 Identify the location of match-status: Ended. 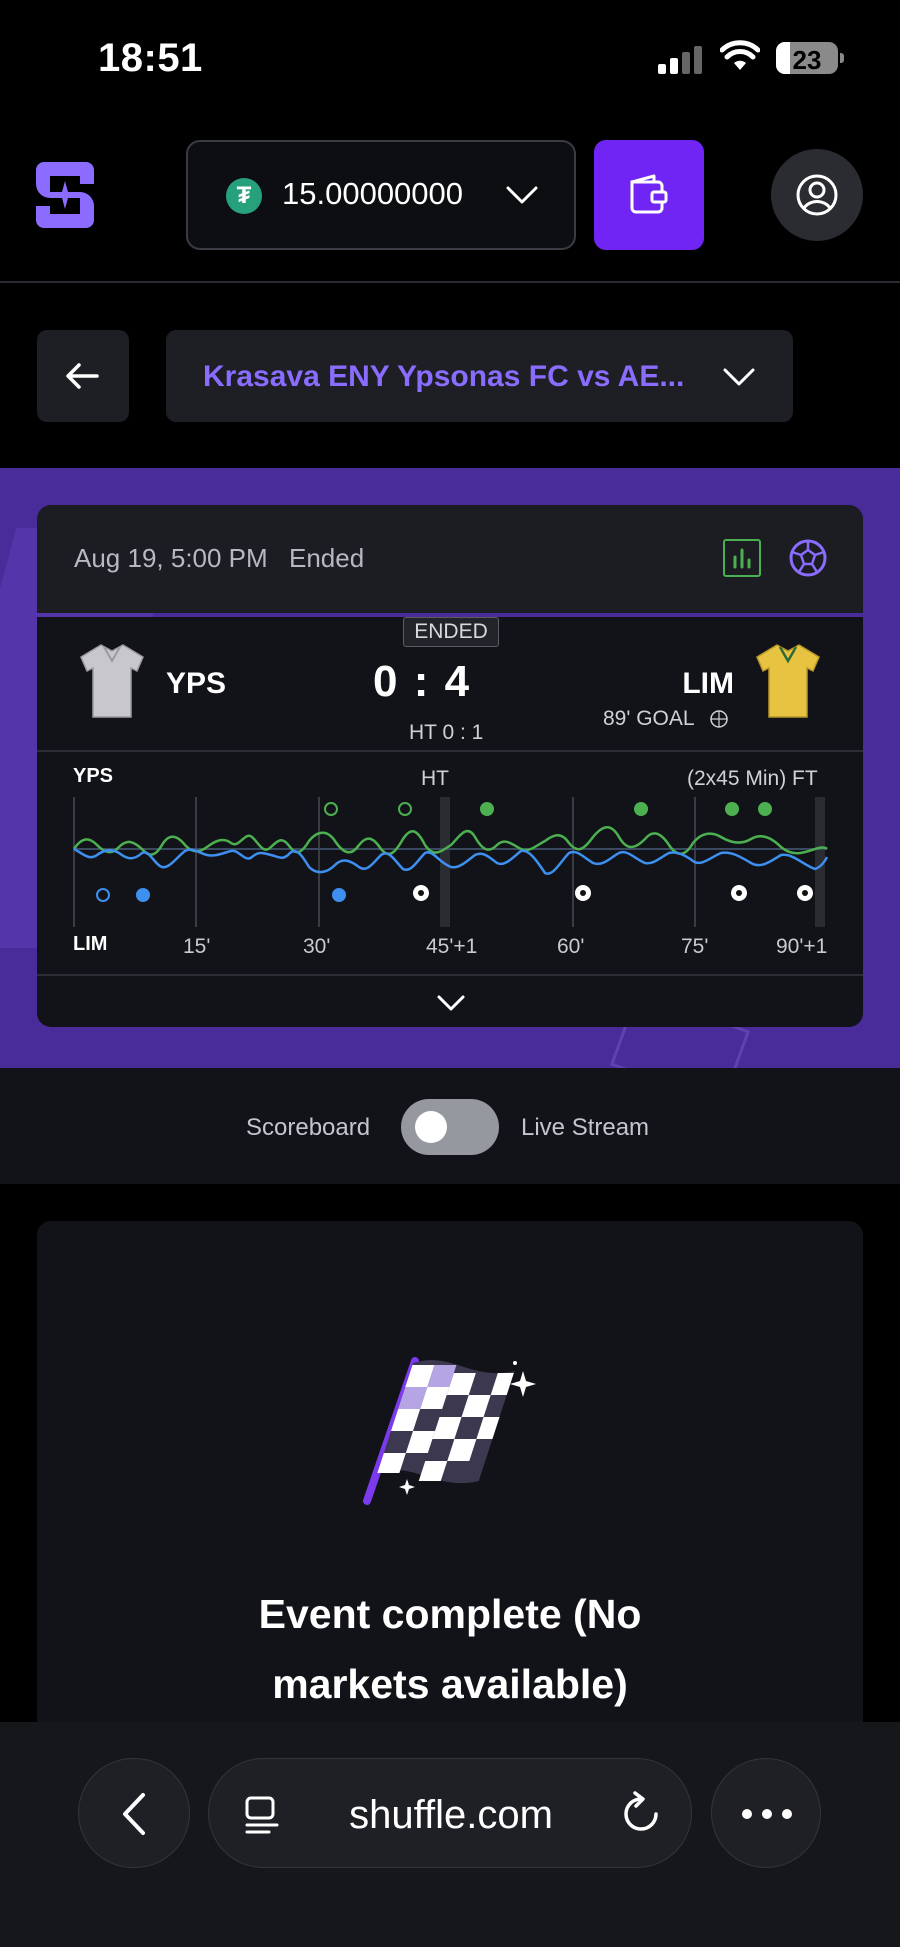
(327, 558).